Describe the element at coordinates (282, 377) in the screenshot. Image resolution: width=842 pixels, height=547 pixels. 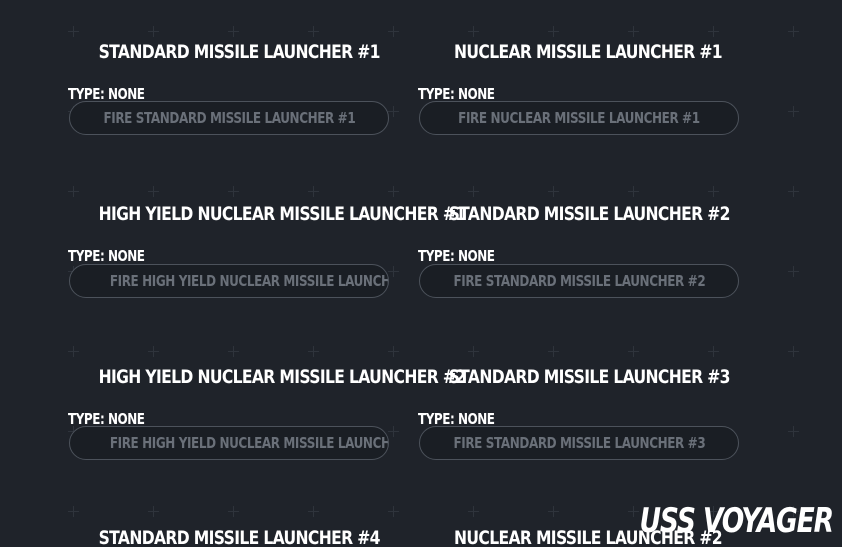
I see `launcher-title: HIGH YIELD NUCLEAR MISSILE LAUNCHER #2` at that location.